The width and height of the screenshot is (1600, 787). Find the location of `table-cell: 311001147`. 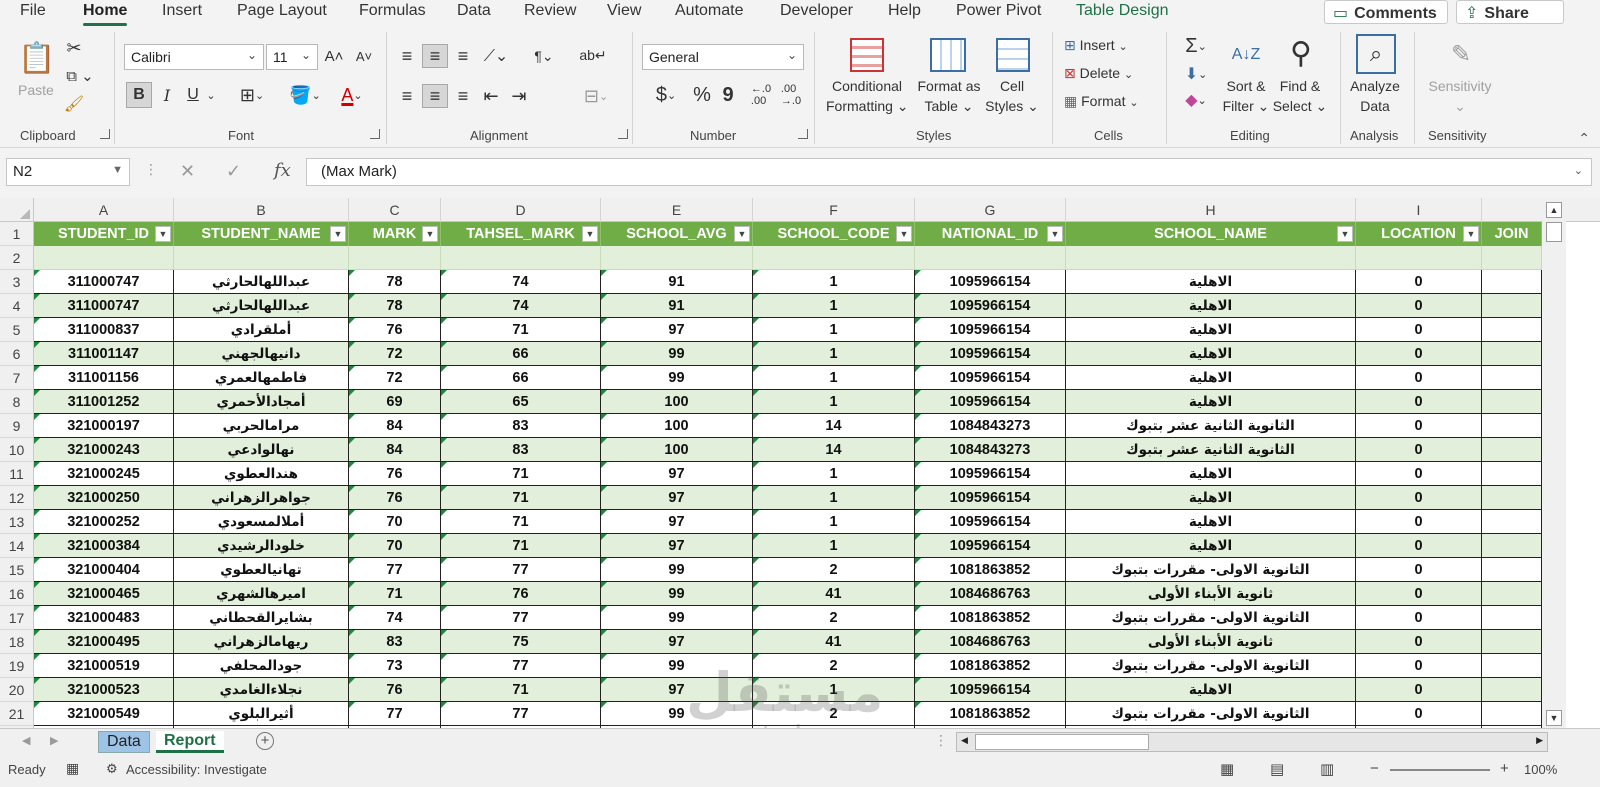

table-cell: 311001147 is located at coordinates (104, 354).